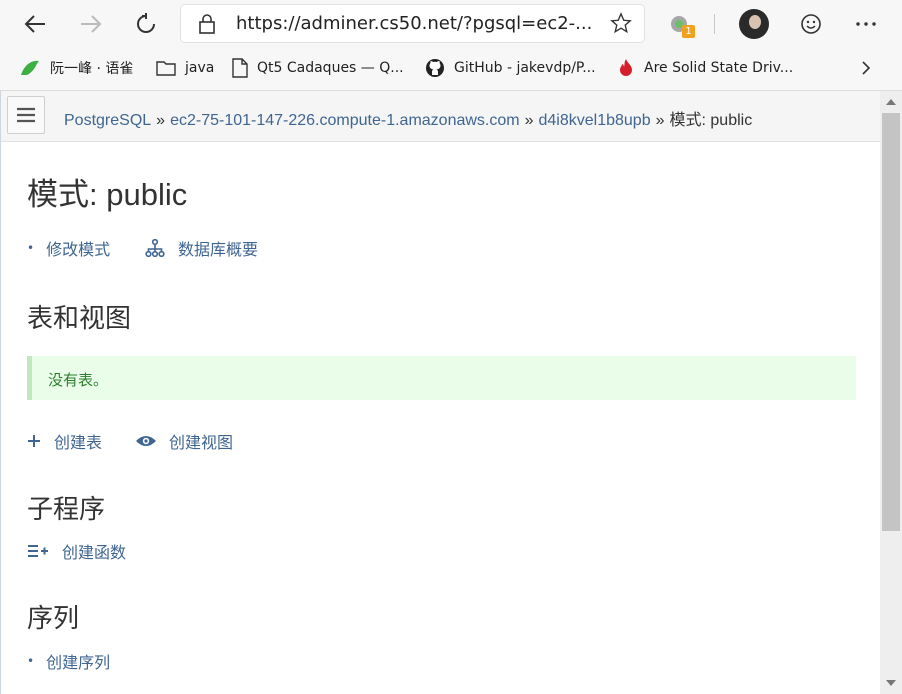  What do you see at coordinates (34, 441) in the screenshot?
I see `plus-icon` at bounding box center [34, 441].